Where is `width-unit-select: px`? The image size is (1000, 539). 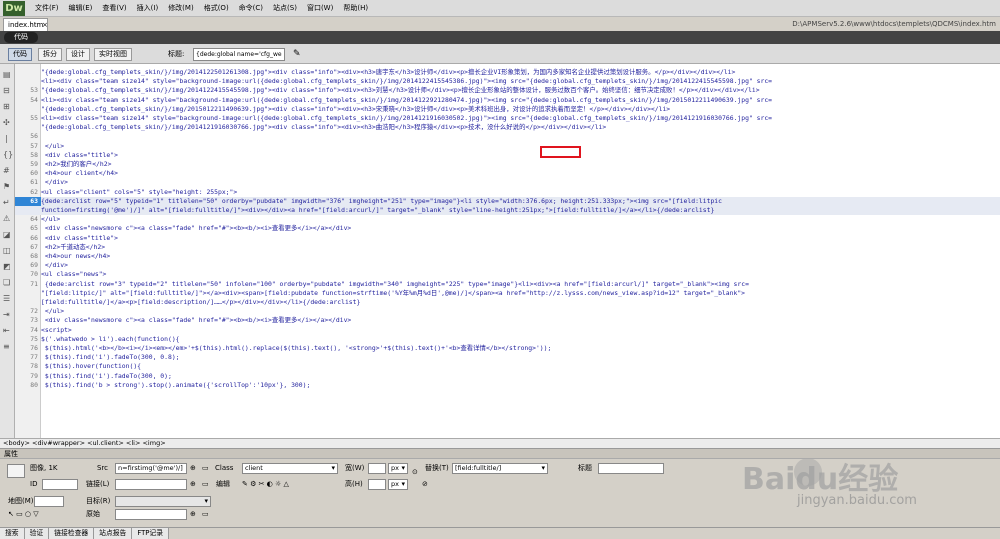 width-unit-select: px is located at coordinates (398, 468).